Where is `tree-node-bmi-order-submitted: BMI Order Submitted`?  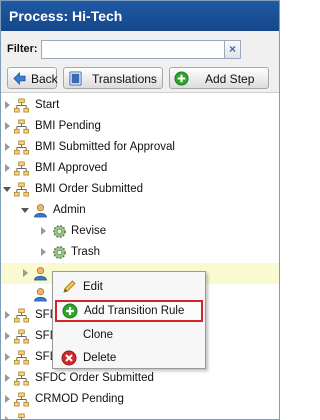 tree-node-bmi-order-submitted: BMI Order Submitted is located at coordinates (140, 189).